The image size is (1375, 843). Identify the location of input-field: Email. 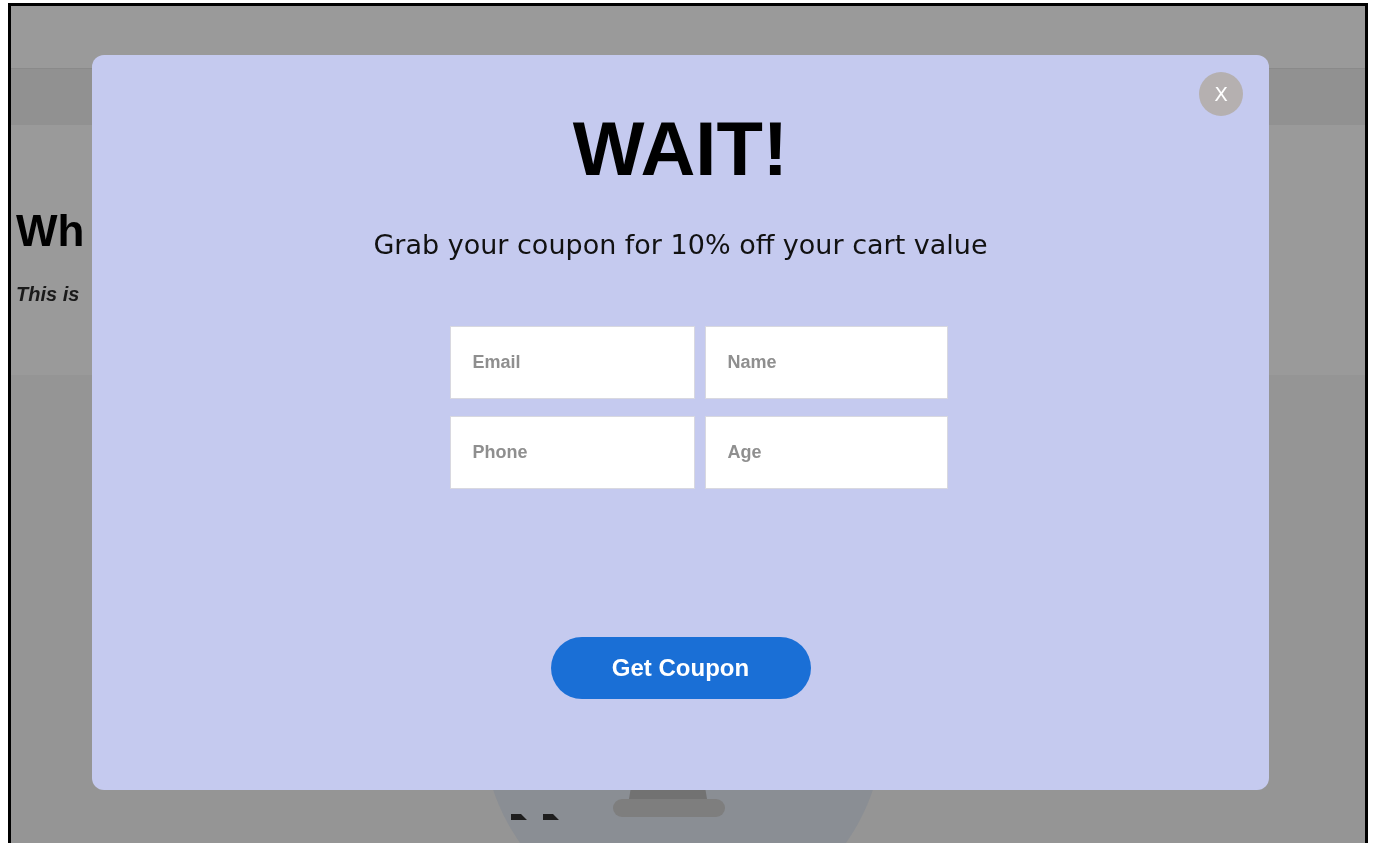
(572, 362).